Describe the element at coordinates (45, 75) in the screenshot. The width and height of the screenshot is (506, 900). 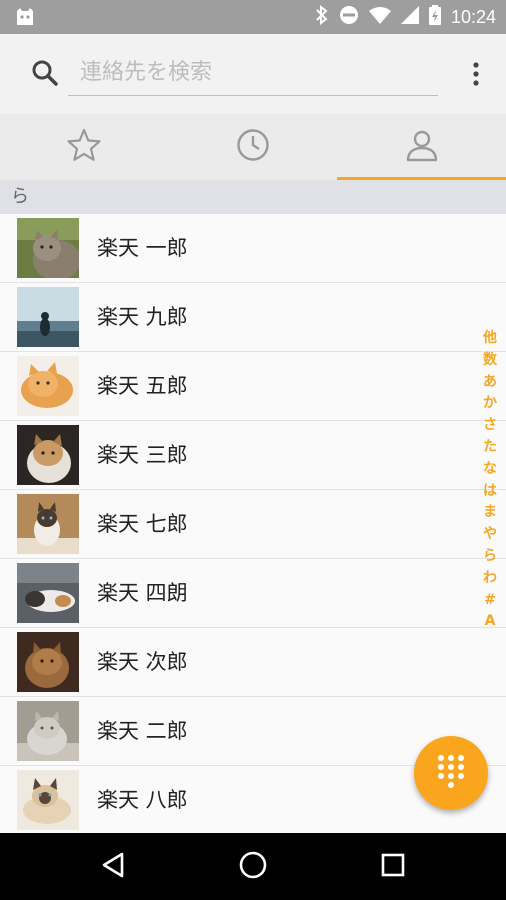
I see `search-icon` at that location.